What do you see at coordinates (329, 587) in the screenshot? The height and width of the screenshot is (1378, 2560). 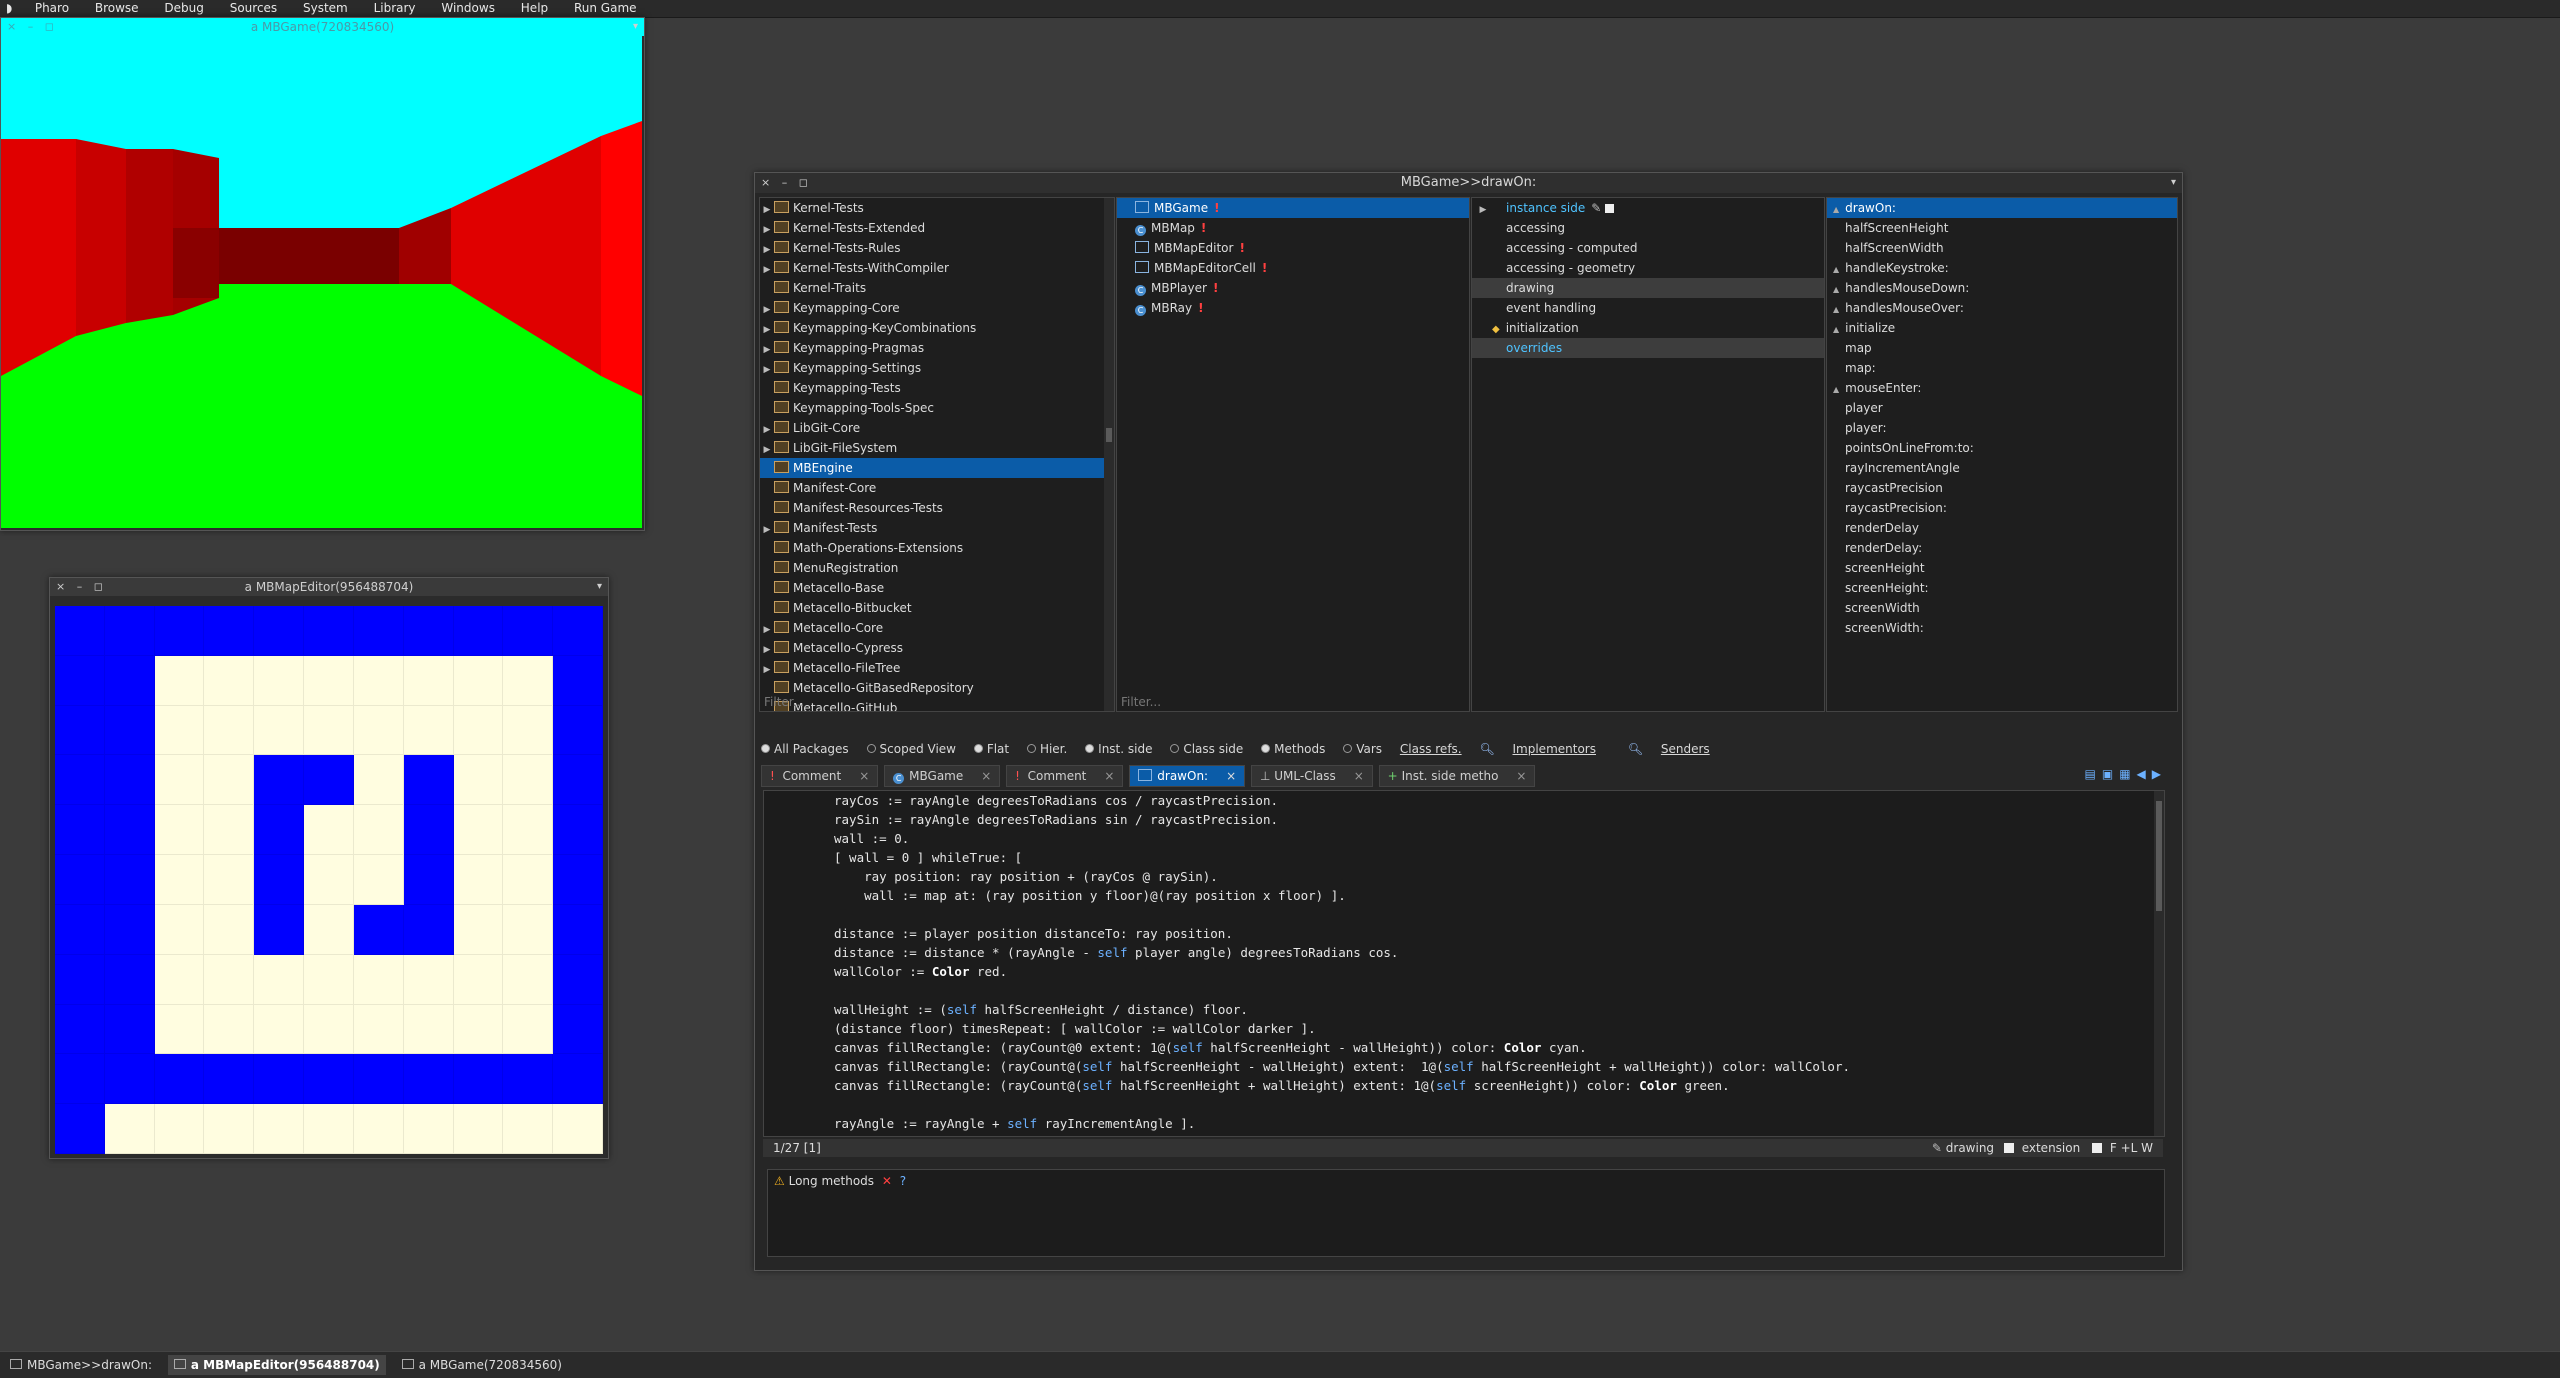 I see `map-editor-titlebar: × – ◻ a MBMapEditor(956488704) ▾` at bounding box center [329, 587].